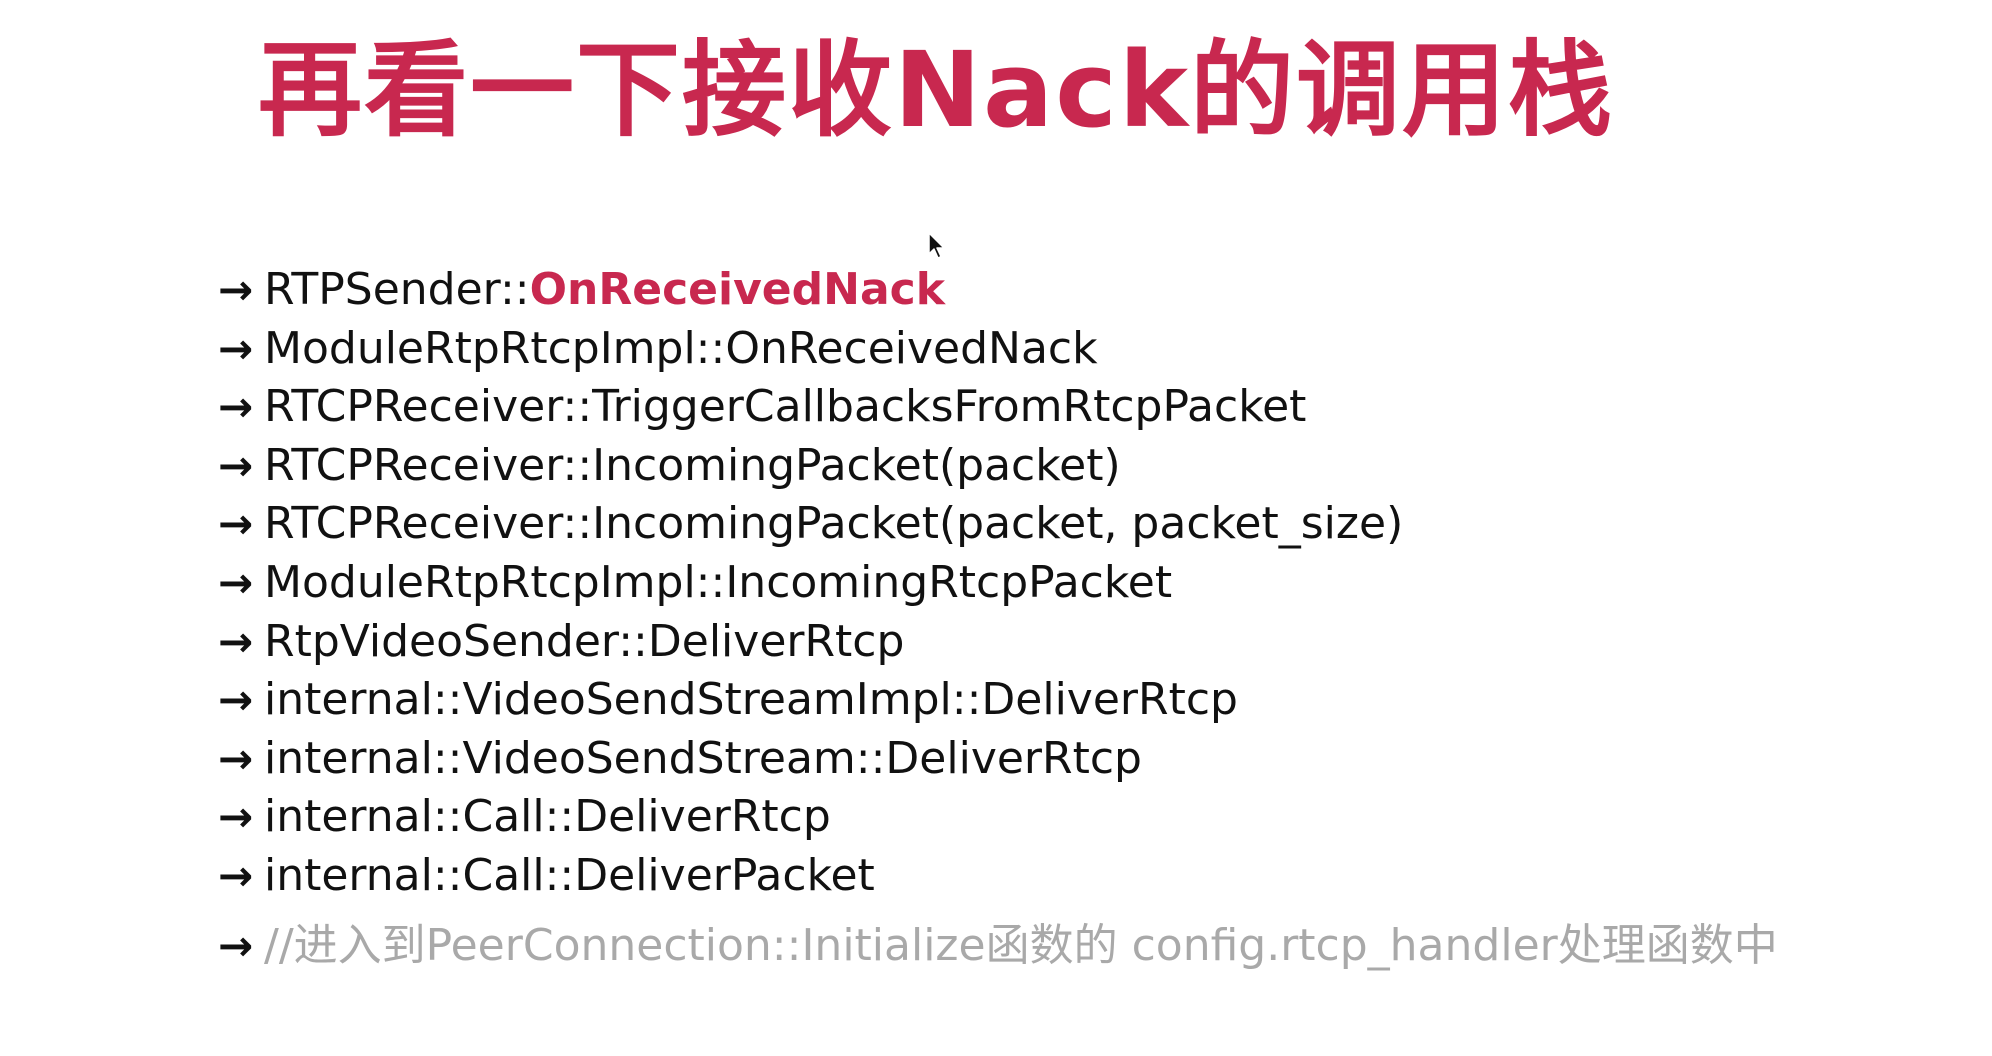  I want to click on slide-title: 再看一下接收Nack的调用栈, so click(936, 90).